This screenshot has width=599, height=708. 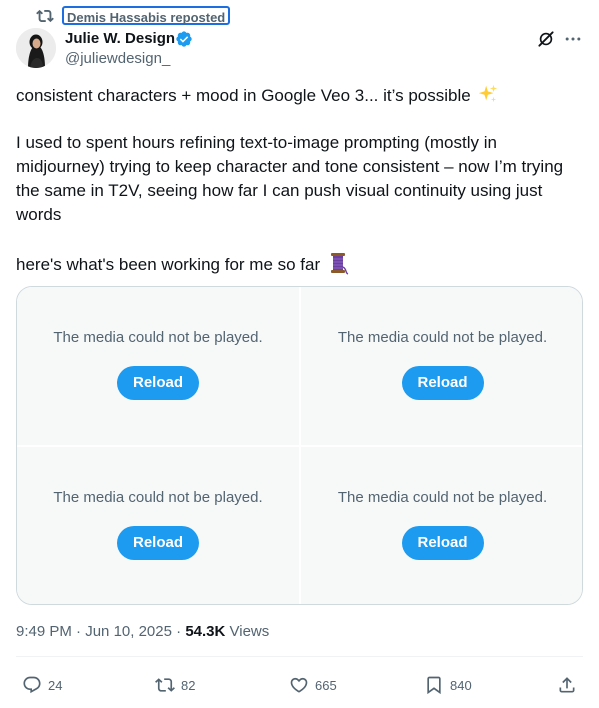 What do you see at coordinates (249, 631) in the screenshot?
I see `views-label: Views` at bounding box center [249, 631].